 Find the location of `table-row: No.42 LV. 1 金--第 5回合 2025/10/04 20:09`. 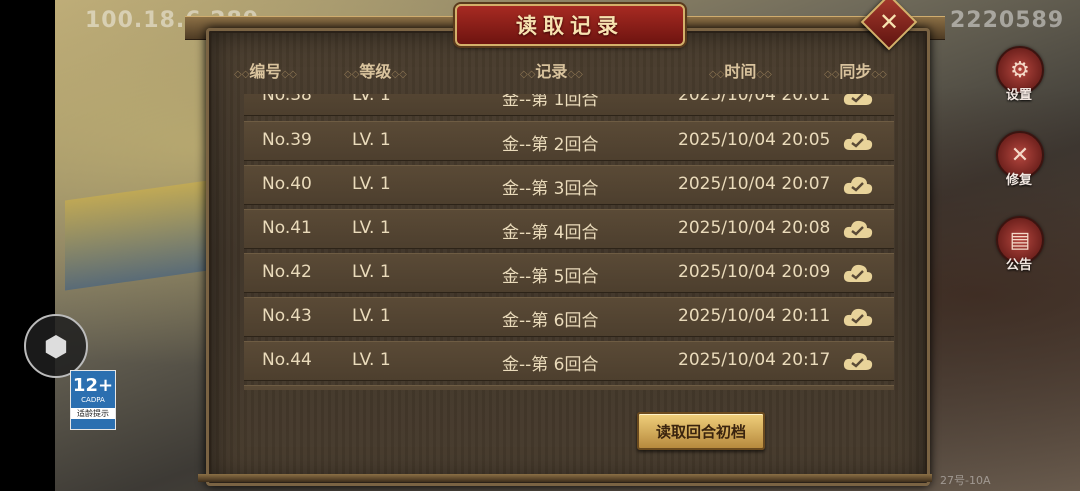

table-row: No.42 LV. 1 金--第 5回合 2025/10/04 20:09 is located at coordinates (569, 273).